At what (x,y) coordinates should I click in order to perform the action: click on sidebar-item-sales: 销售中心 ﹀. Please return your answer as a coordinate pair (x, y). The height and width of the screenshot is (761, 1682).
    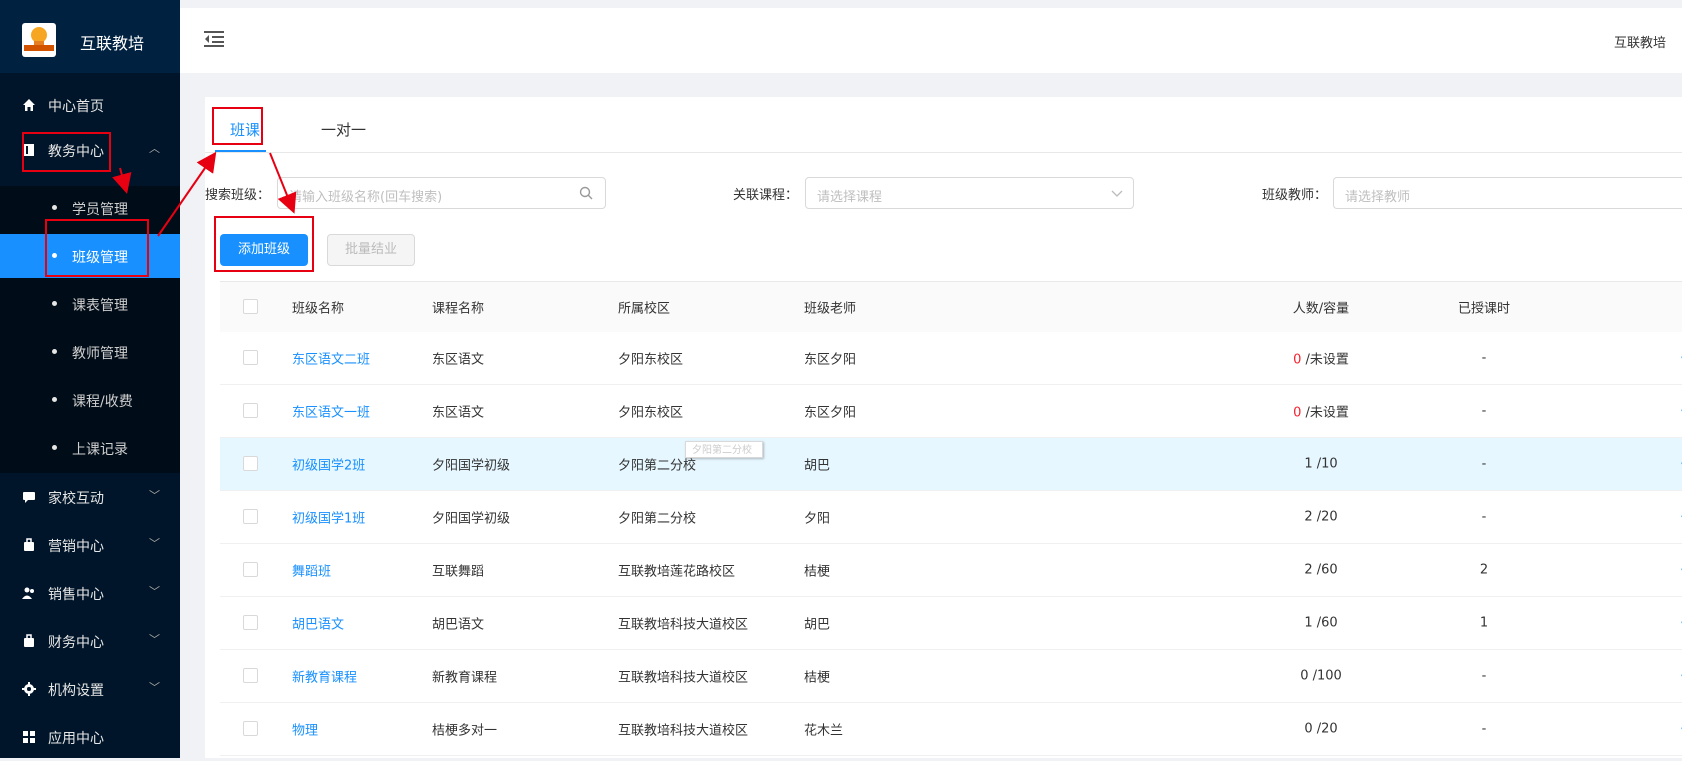
    Looking at the image, I should click on (90, 593).